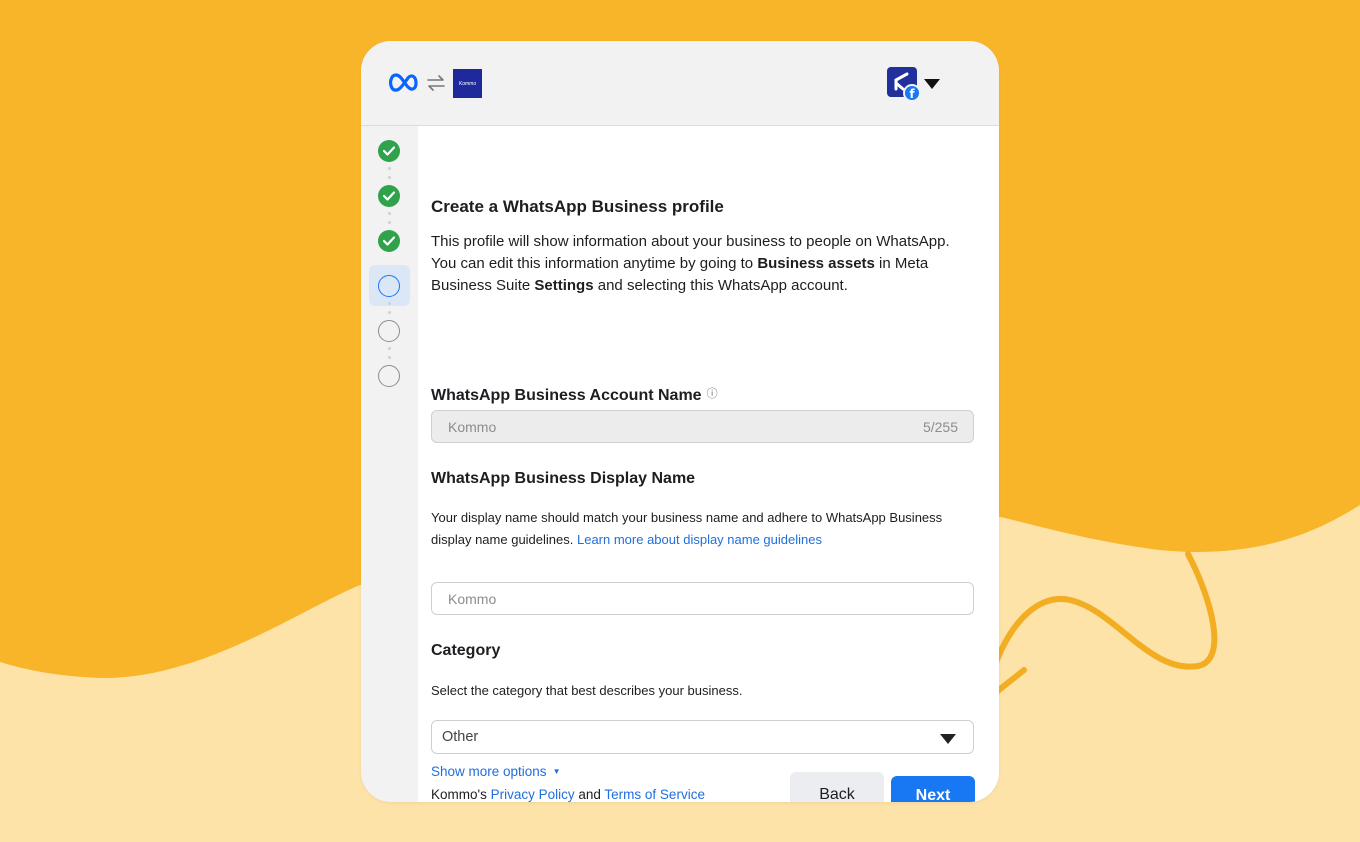 The image size is (1360, 842). Describe the element at coordinates (948, 739) in the screenshot. I see `chevron-down-icon` at that location.